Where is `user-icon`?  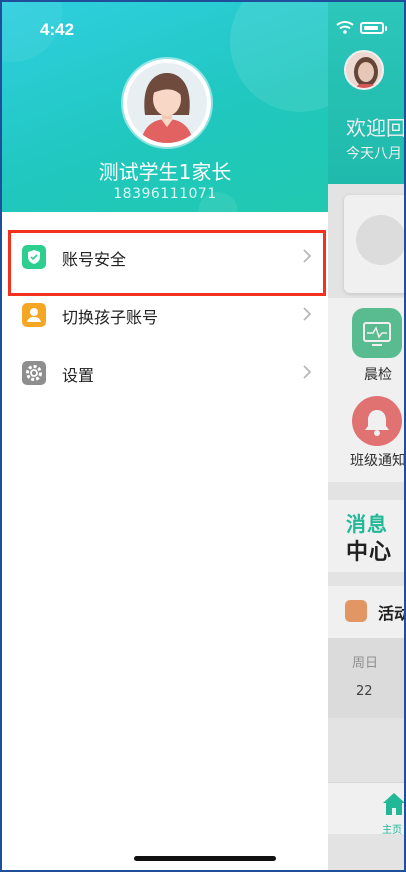
user-icon is located at coordinates (34, 315).